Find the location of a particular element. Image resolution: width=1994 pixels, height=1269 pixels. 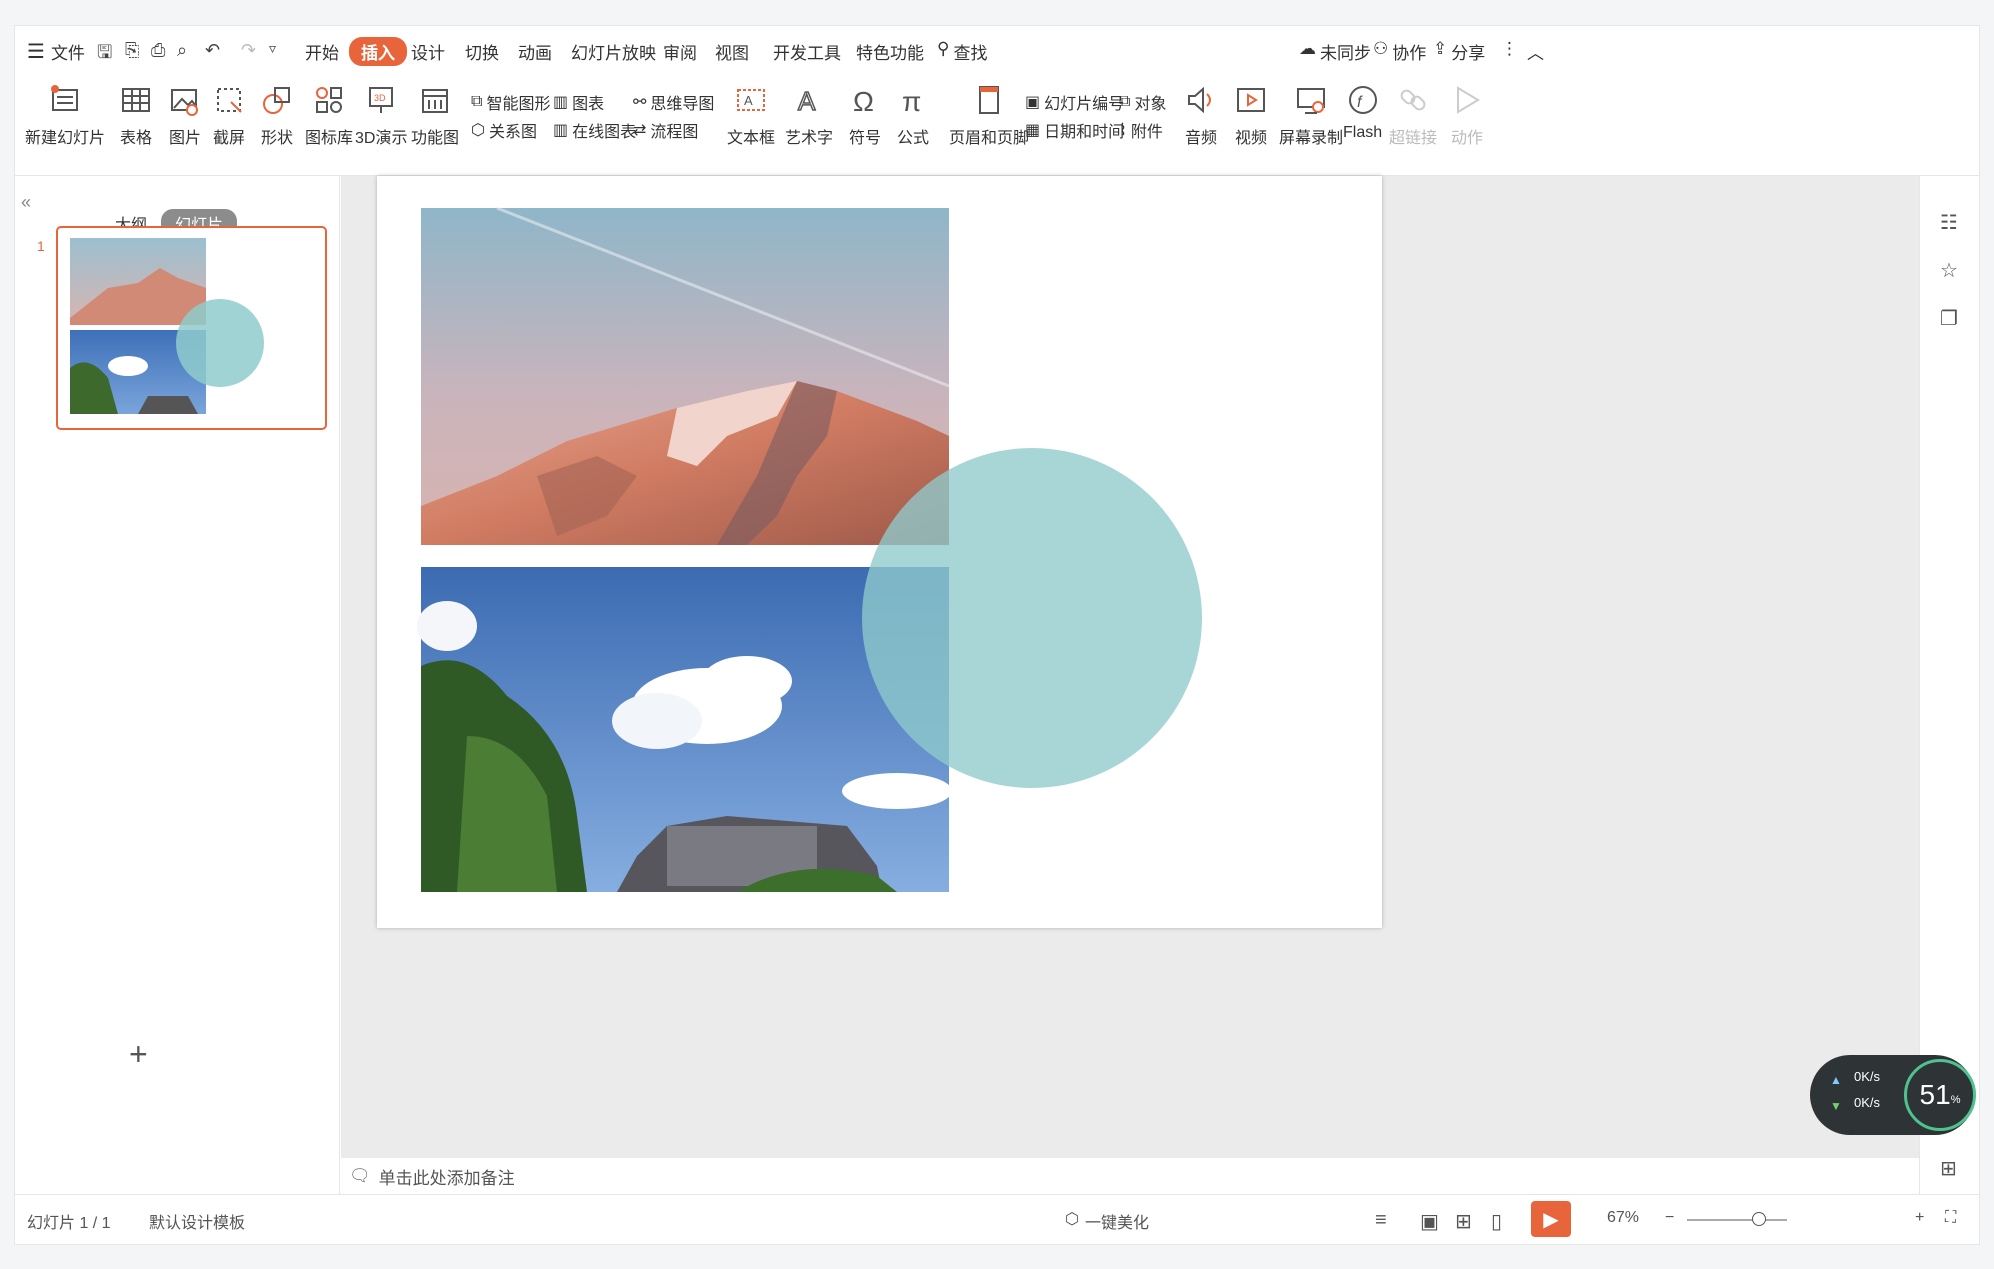

pi-icon: π is located at coordinates (911, 101).